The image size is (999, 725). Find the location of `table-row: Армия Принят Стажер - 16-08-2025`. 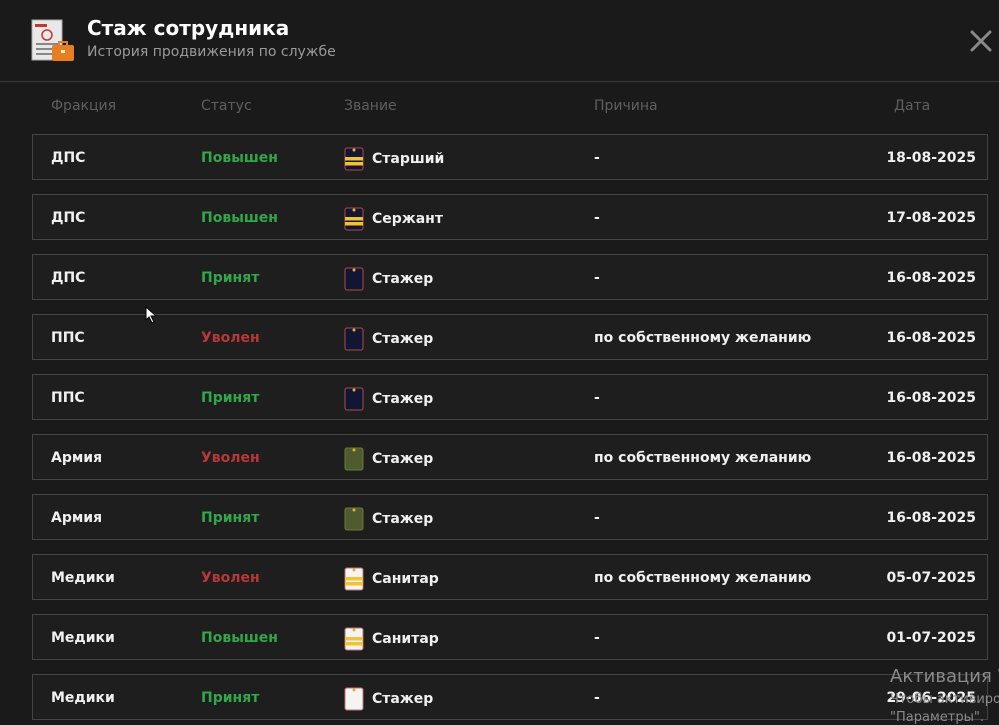

table-row: Армия Принят Стажер - 16-08-2025 is located at coordinates (510, 517).